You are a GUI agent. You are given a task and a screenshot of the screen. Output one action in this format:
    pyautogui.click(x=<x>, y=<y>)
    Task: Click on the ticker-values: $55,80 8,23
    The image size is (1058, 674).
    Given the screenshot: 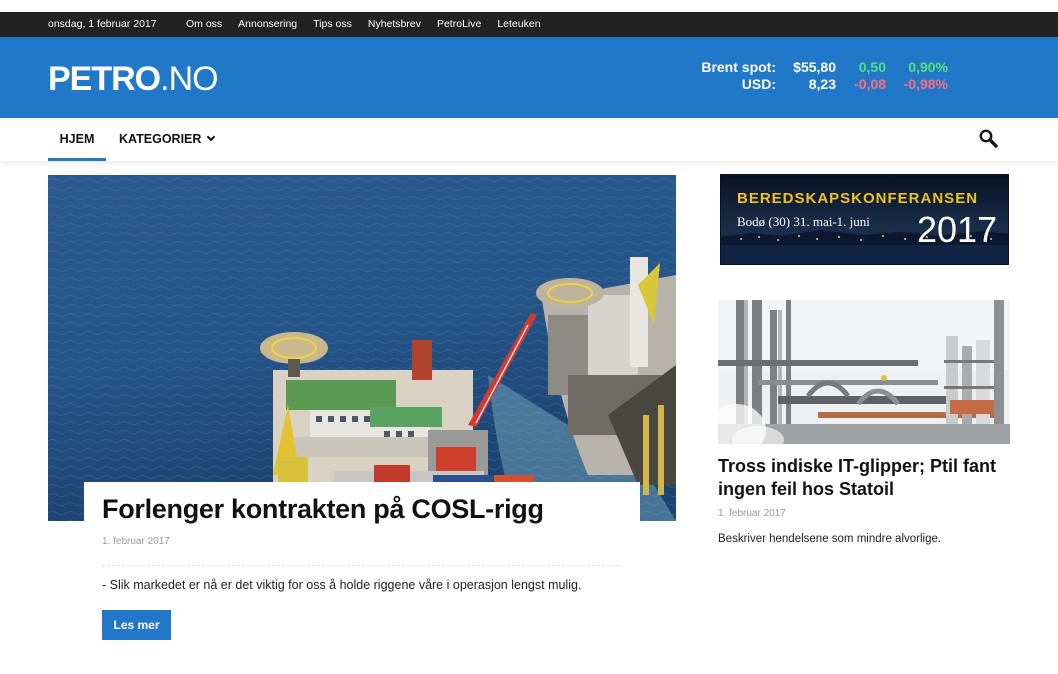 What is the action you would take?
    pyautogui.click(x=809, y=76)
    